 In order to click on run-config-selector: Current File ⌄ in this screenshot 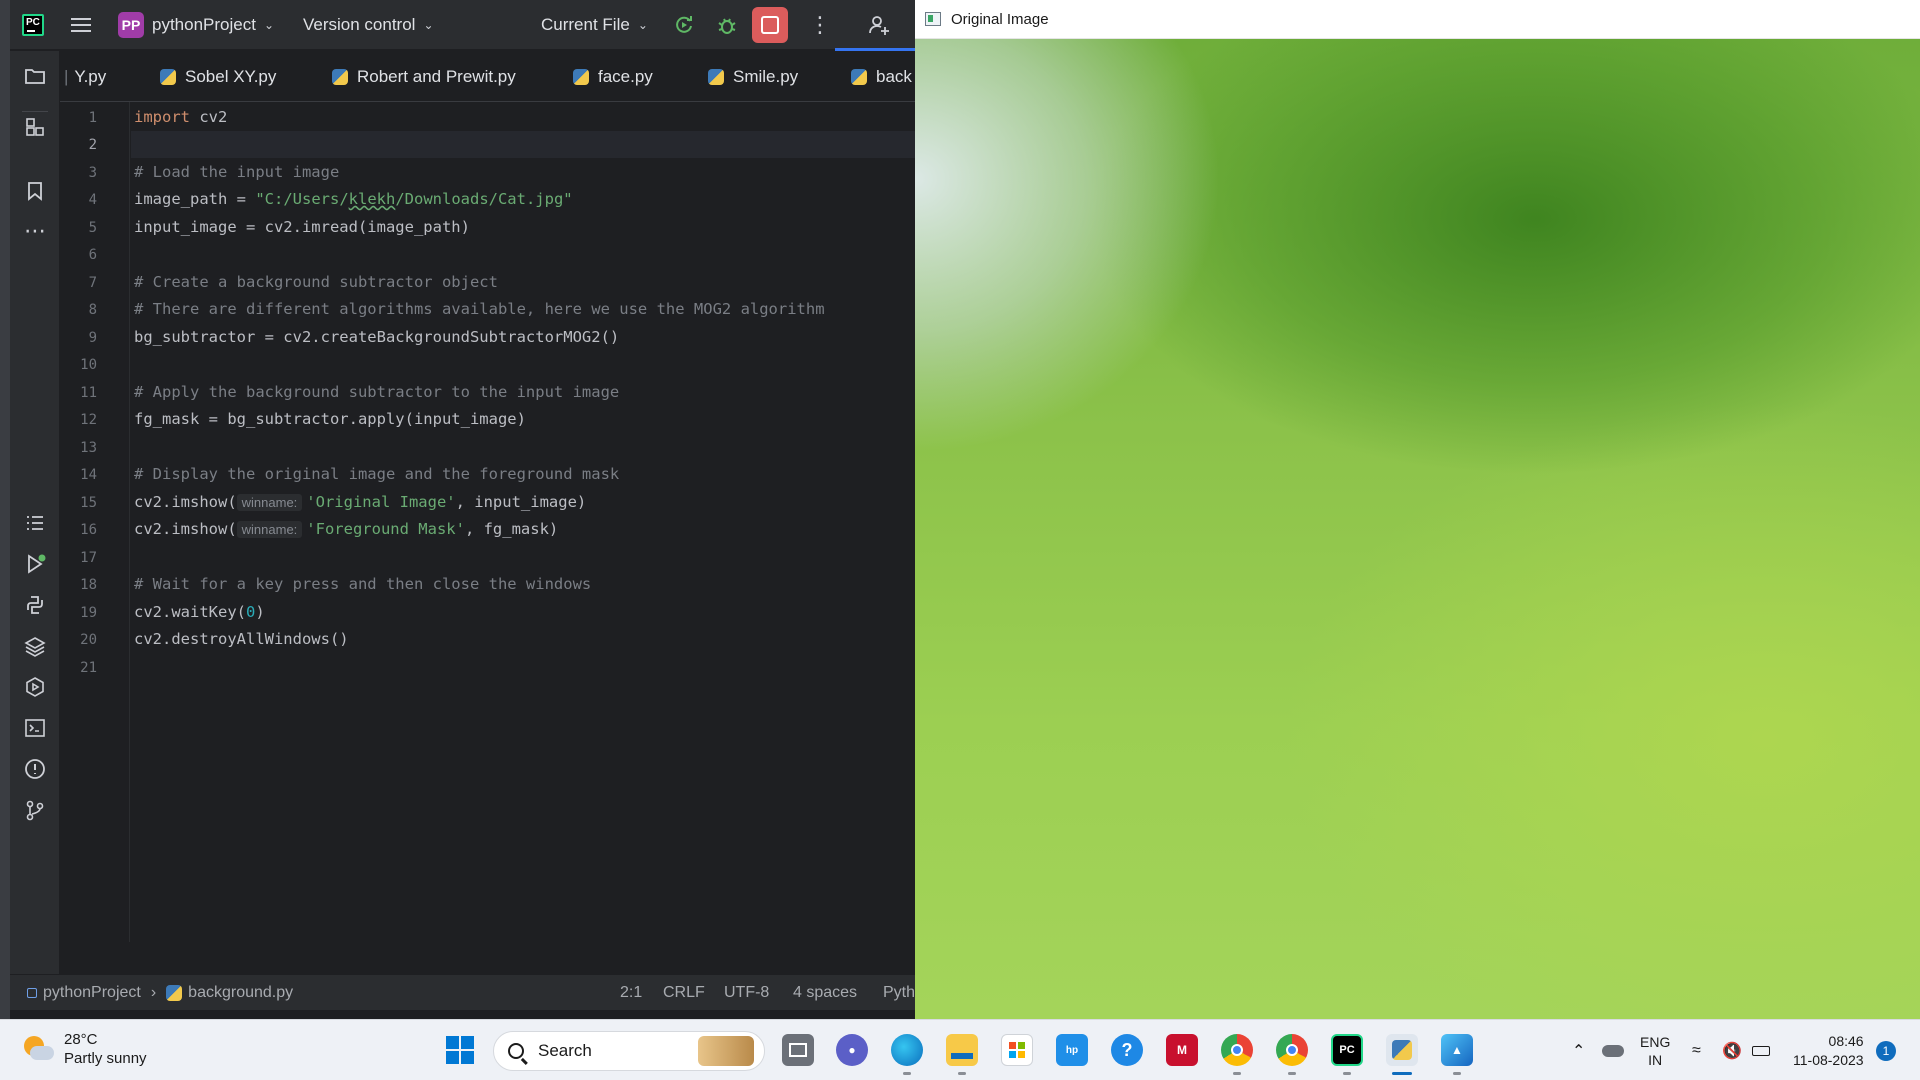, I will do `click(594, 25)`.